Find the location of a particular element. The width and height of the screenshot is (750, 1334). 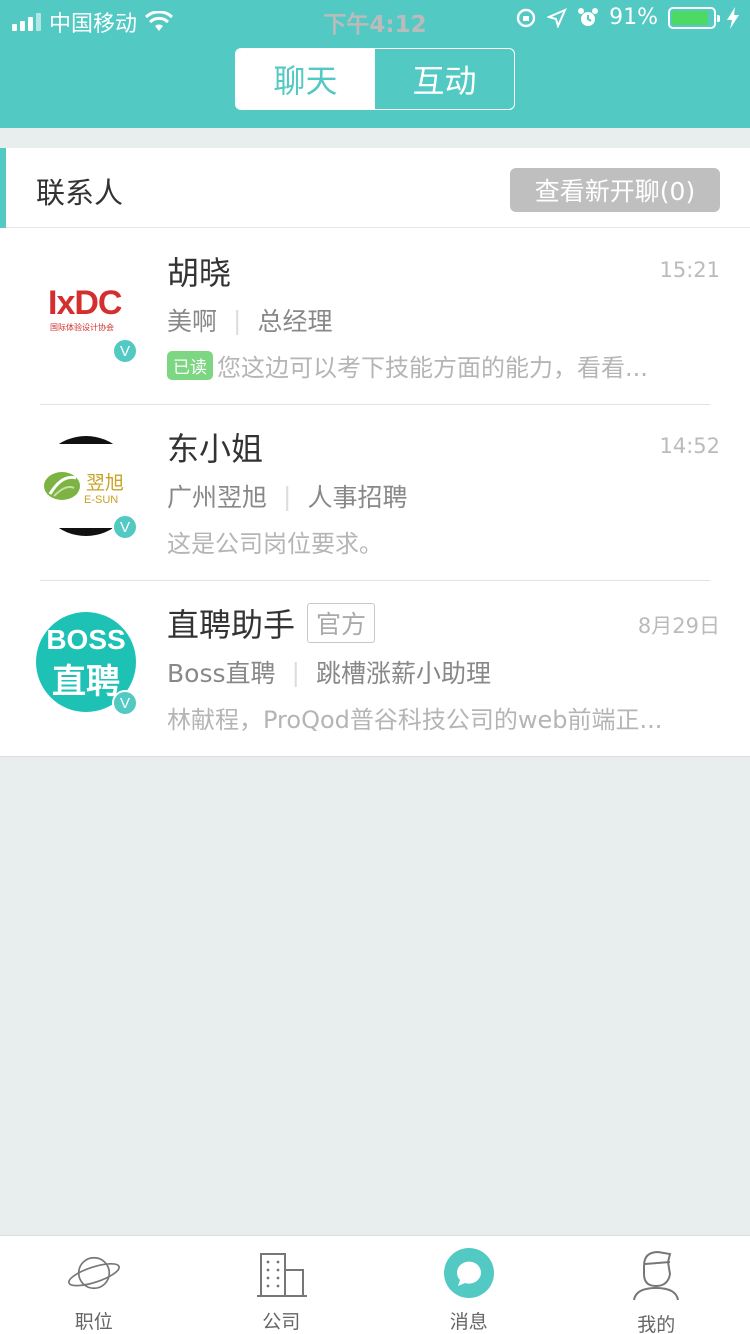

contact-name: 胡晓 is located at coordinates (199, 271).